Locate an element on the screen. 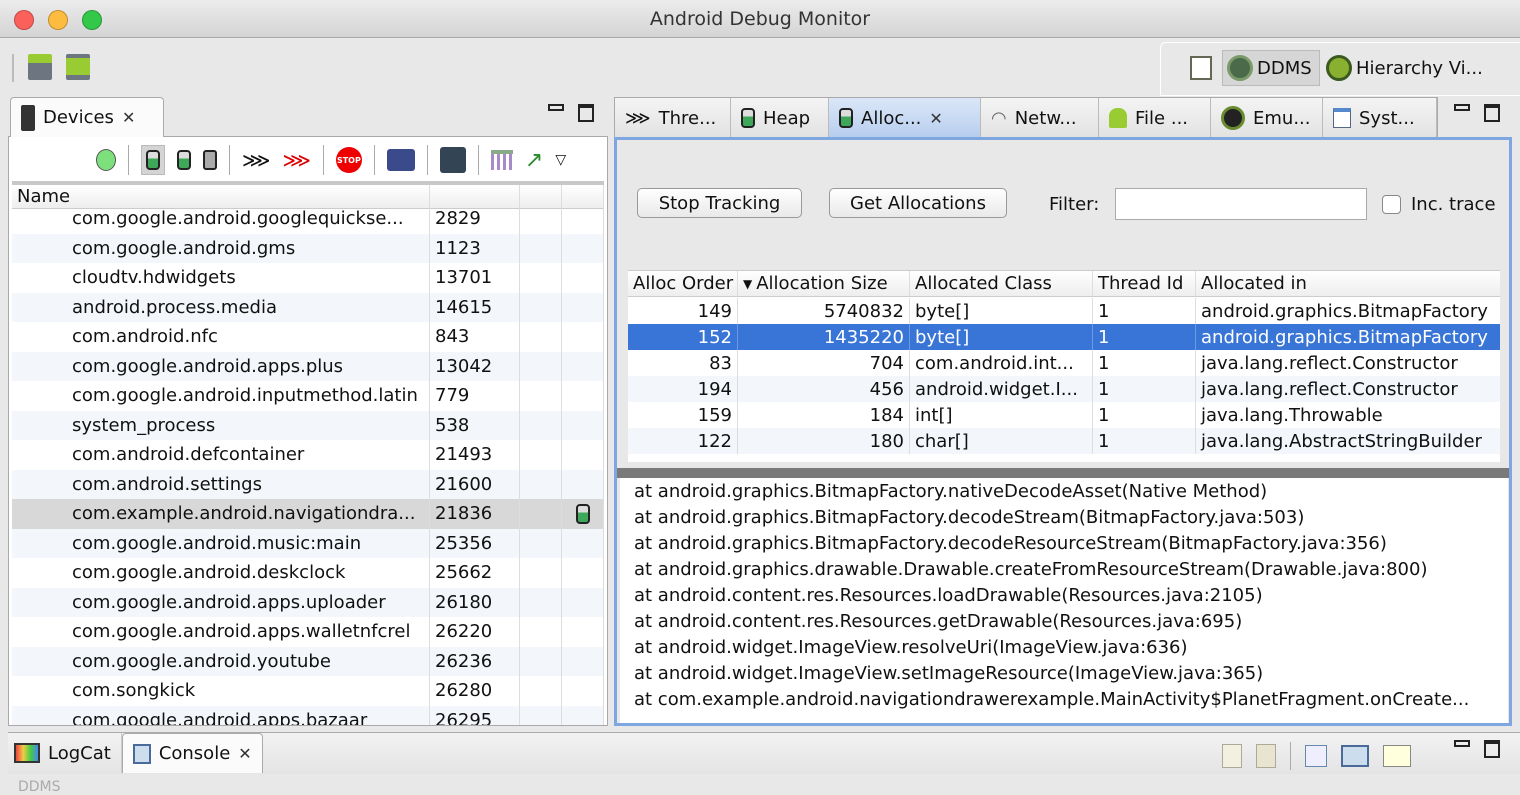  display-console-icon is located at coordinates (1355, 756).